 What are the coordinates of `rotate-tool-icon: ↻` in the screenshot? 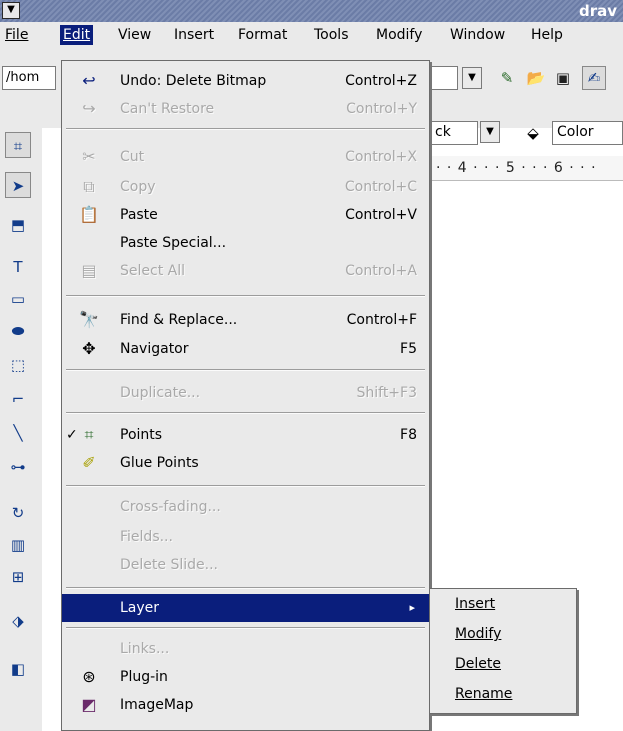 It's located at (18, 513).